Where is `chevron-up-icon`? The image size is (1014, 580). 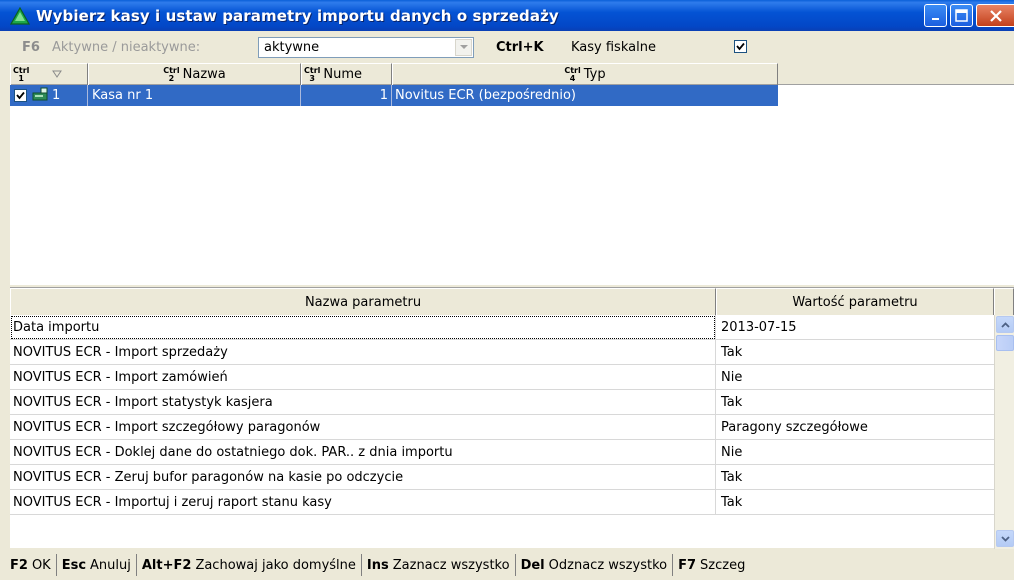 chevron-up-icon is located at coordinates (1005, 324).